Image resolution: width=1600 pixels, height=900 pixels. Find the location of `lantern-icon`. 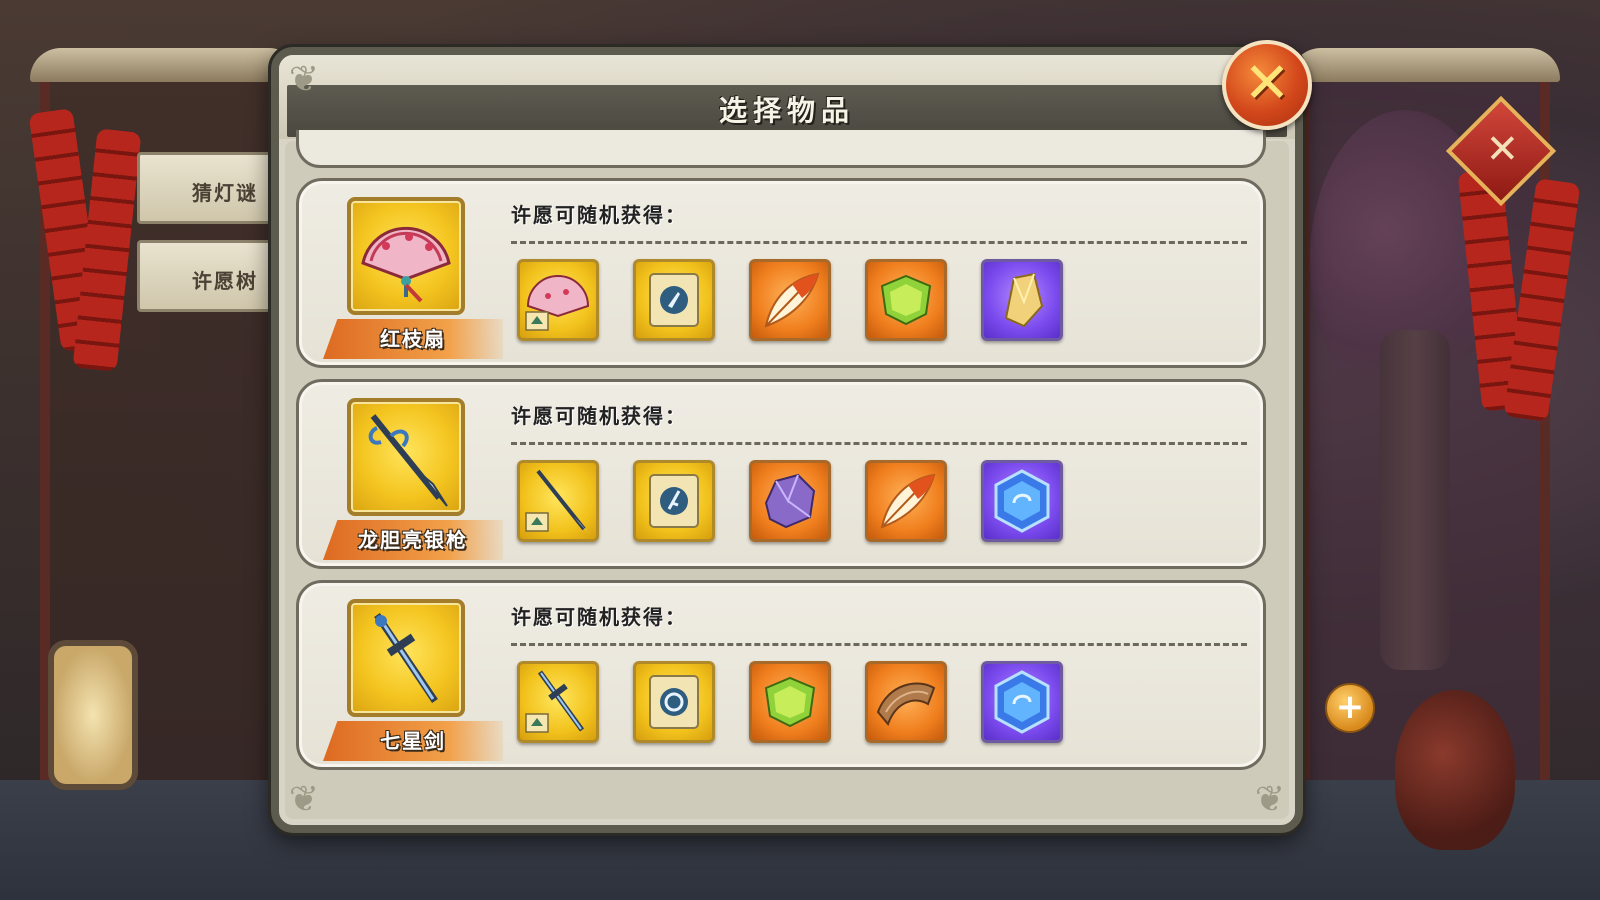

lantern-icon is located at coordinates (93, 715).